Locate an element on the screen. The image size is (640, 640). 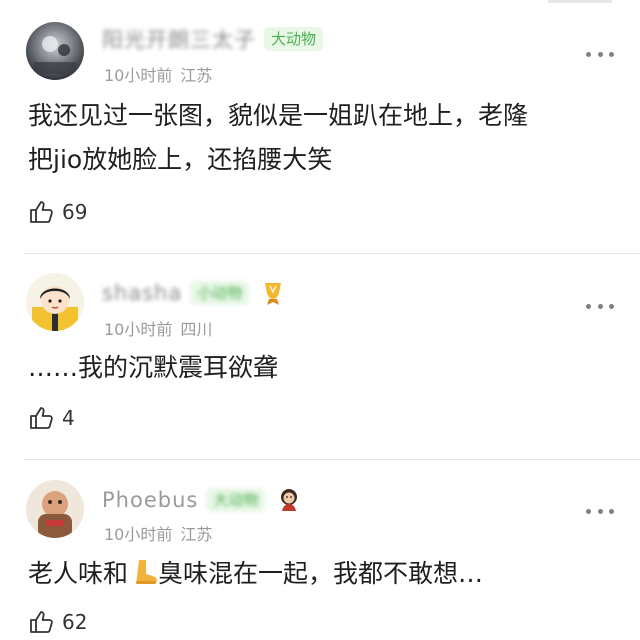
username: shasha is located at coordinates (142, 293).